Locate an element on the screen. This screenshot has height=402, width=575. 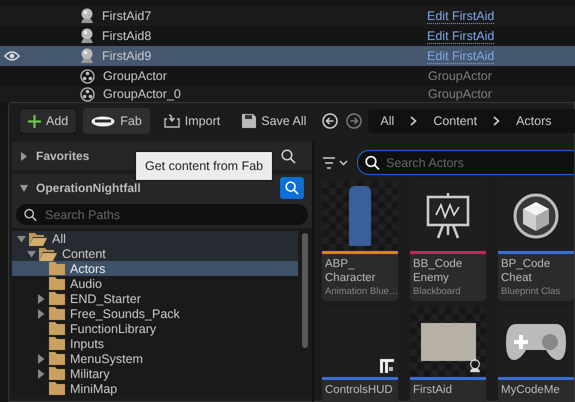
tooltip: Get content from Fab is located at coordinates (204, 166).